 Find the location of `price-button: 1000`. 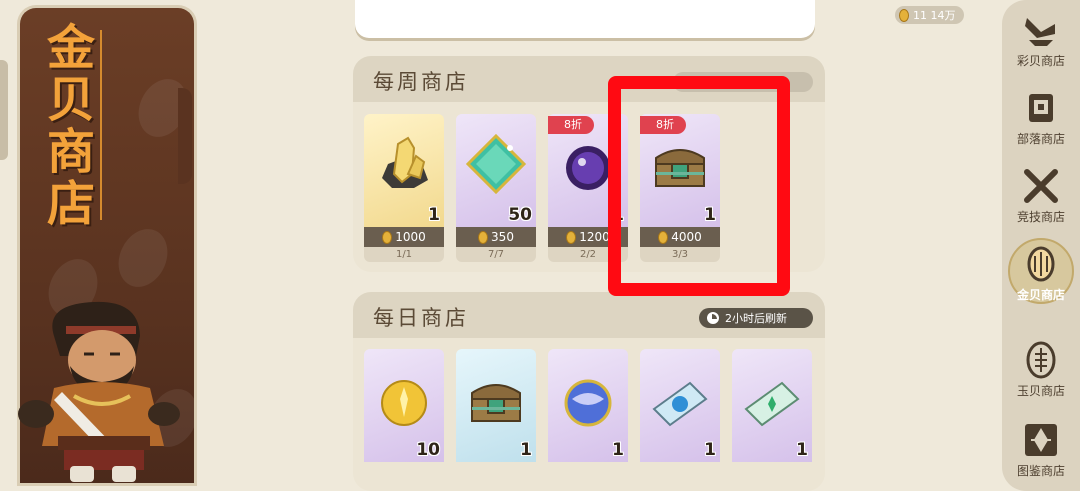

price-button: 1000 is located at coordinates (404, 237).